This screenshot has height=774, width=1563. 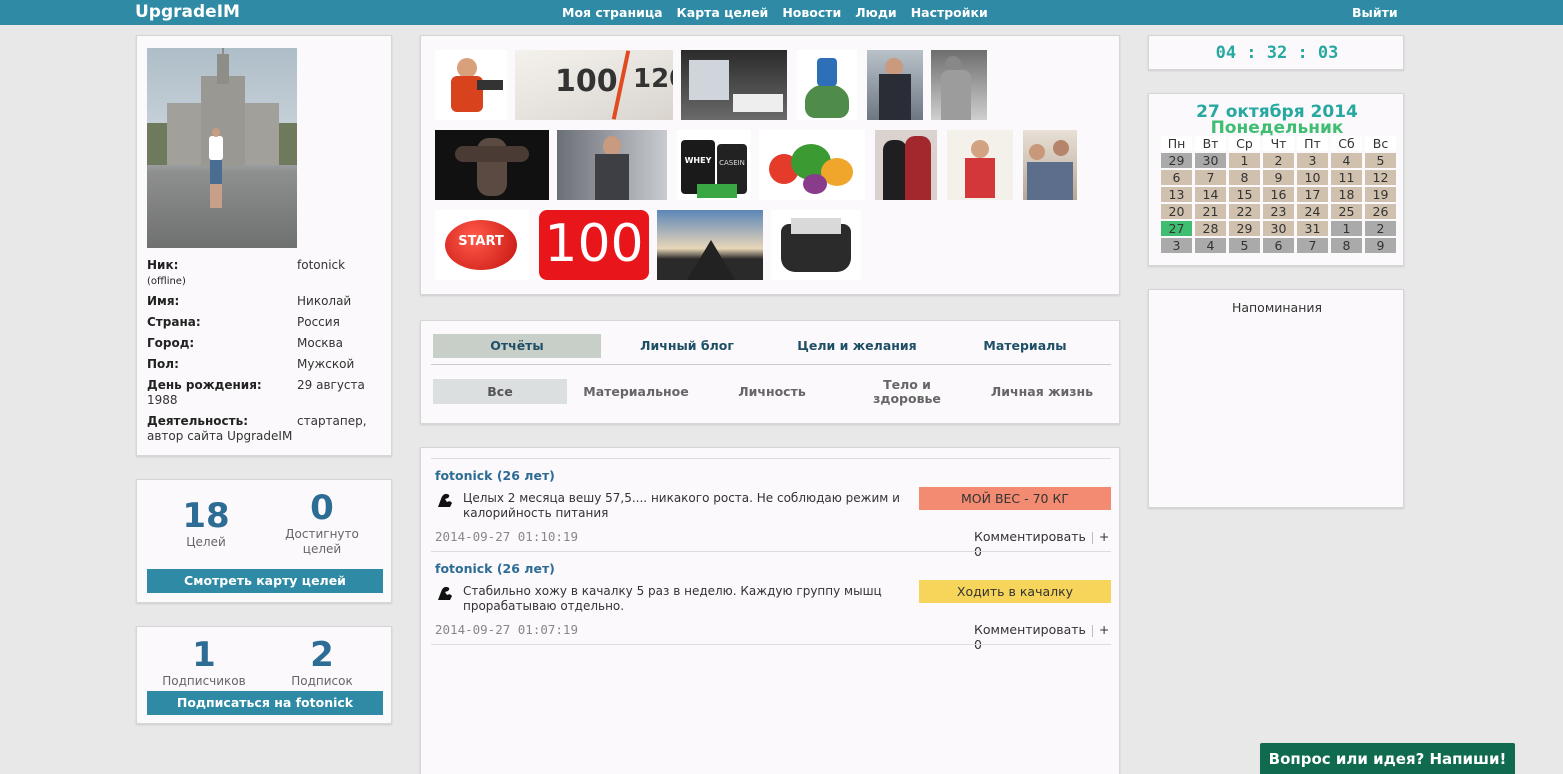 What do you see at coordinates (482, 245) in the screenshot?
I see `thumb-start-button: START` at bounding box center [482, 245].